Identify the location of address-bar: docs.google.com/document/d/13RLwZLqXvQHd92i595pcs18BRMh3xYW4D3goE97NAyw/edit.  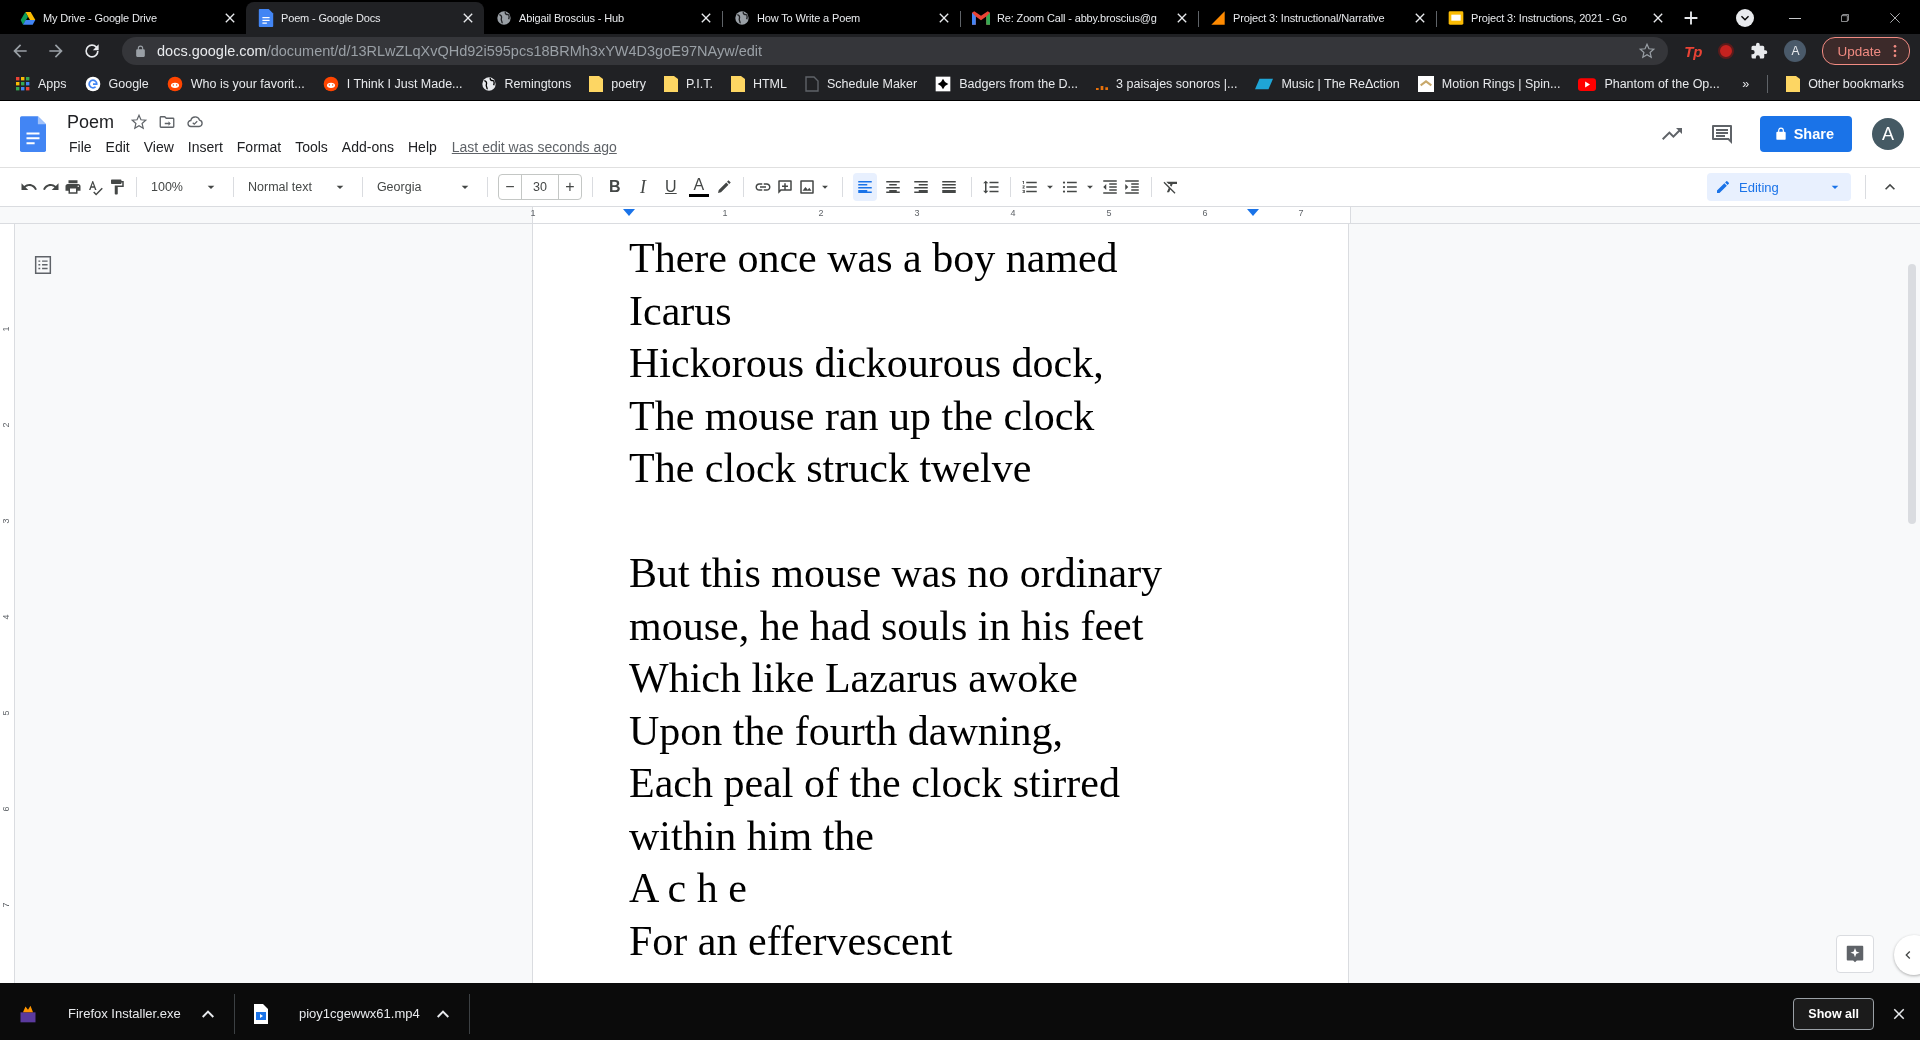
(895, 51).